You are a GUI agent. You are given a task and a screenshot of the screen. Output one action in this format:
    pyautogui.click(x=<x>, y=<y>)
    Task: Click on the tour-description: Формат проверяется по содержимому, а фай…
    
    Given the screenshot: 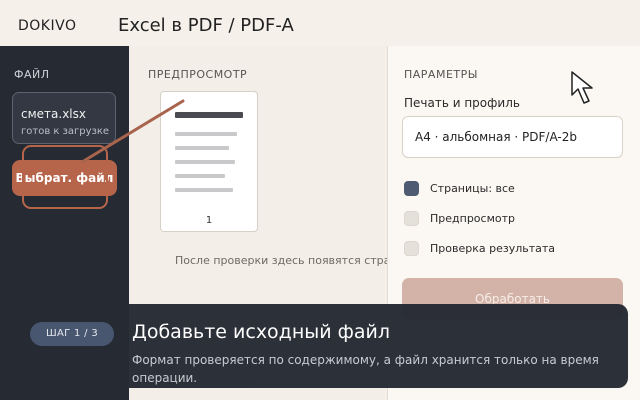 What is the action you would take?
    pyautogui.click(x=365, y=369)
    